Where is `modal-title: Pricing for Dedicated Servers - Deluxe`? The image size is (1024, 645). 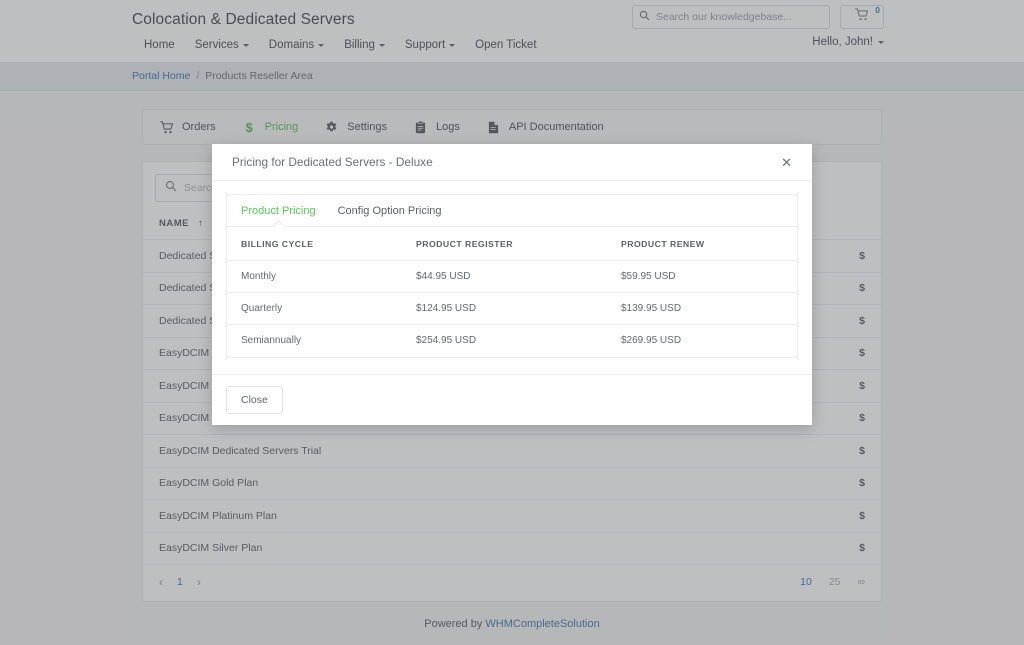
modal-title: Pricing for Dedicated Servers - Deluxe is located at coordinates (332, 162).